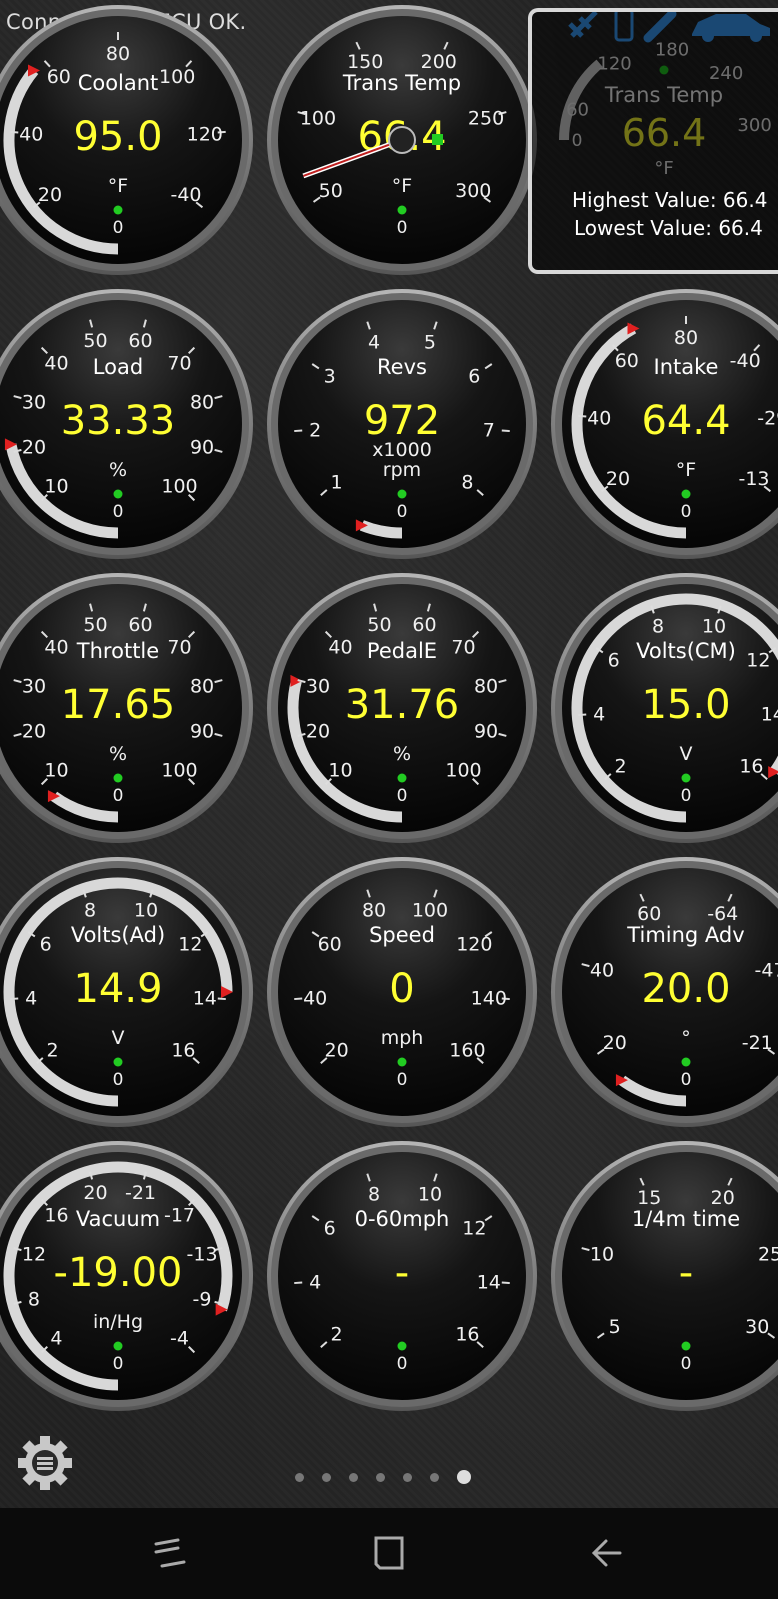 The height and width of the screenshot is (1599, 778). I want to click on gauge-zero-sixty: 2 4 6 8 10 12 14 16 0-60mph - 0, so click(402, 1276).